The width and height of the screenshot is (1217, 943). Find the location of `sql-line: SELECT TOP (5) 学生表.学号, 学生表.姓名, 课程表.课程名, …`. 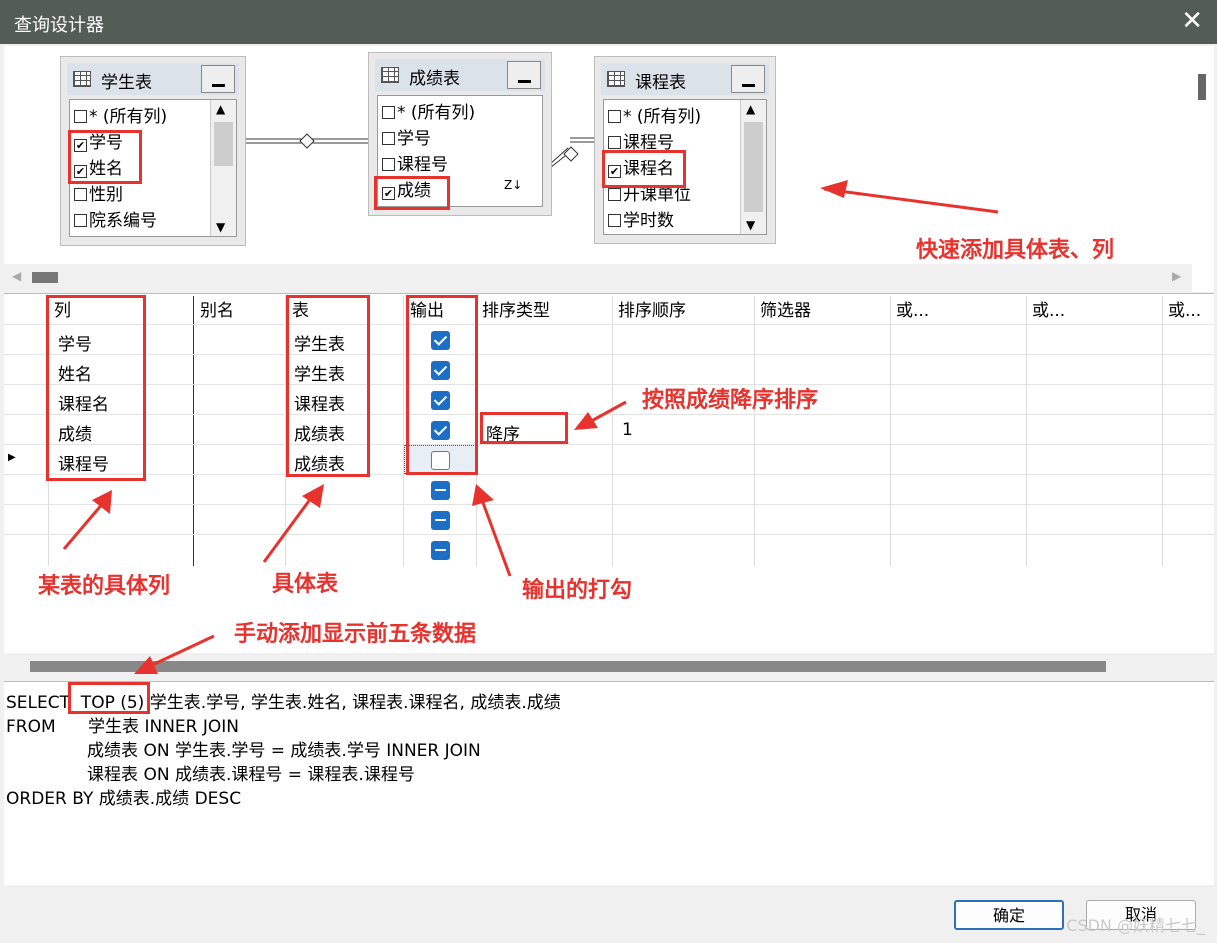

sql-line: SELECT TOP (5) 学生表.学号, 学生表.姓名, 课程表.课程名, … is located at coordinates (283, 703).